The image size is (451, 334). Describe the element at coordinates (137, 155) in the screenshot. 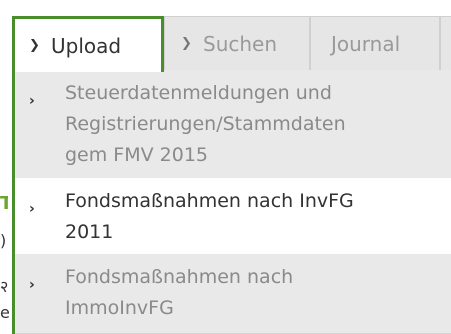

I see `menu-item-label: gem FMV 2015` at that location.